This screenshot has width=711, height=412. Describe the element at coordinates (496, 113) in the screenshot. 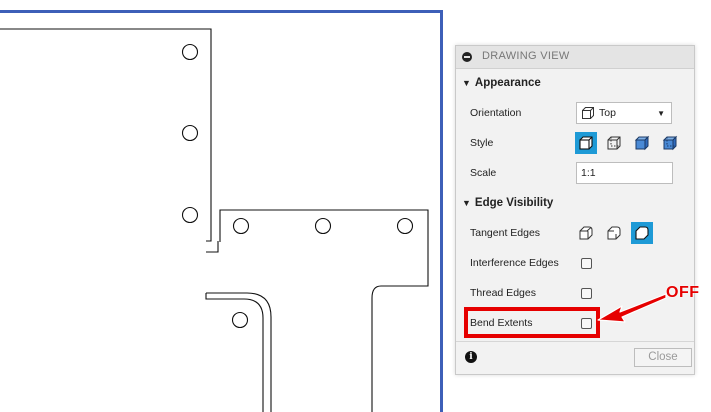

I see `orientation-label: Orientation` at that location.